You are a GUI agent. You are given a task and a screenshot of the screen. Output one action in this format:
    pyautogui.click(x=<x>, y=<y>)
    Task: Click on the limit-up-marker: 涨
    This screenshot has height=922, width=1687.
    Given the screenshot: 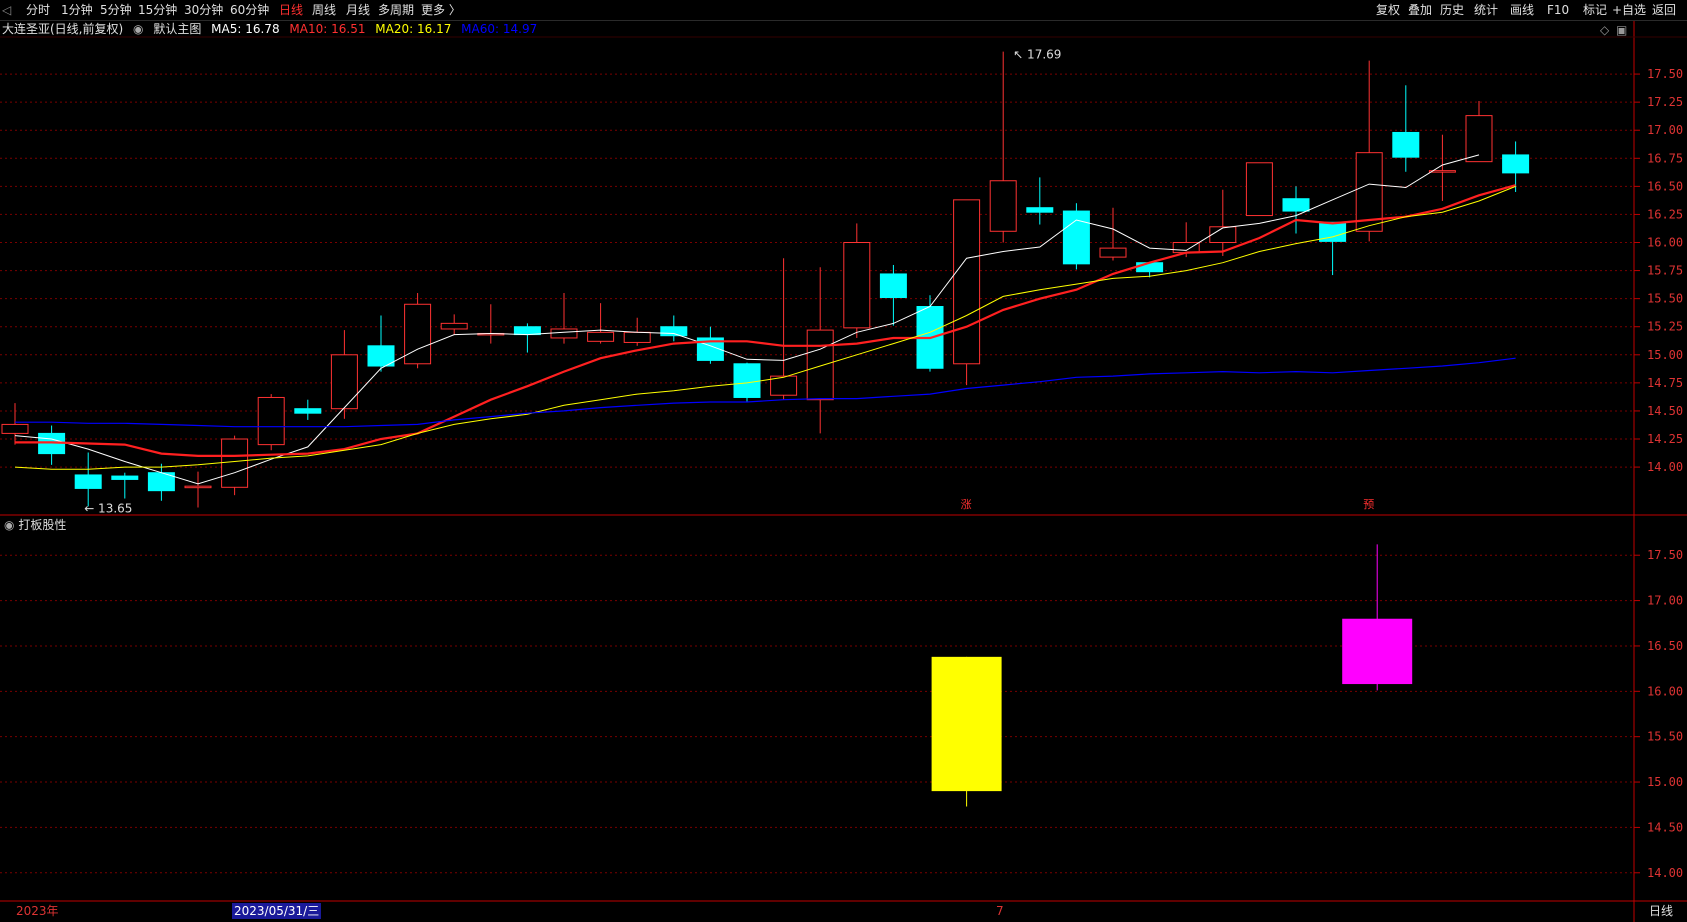 What is the action you would take?
    pyautogui.click(x=966, y=504)
    